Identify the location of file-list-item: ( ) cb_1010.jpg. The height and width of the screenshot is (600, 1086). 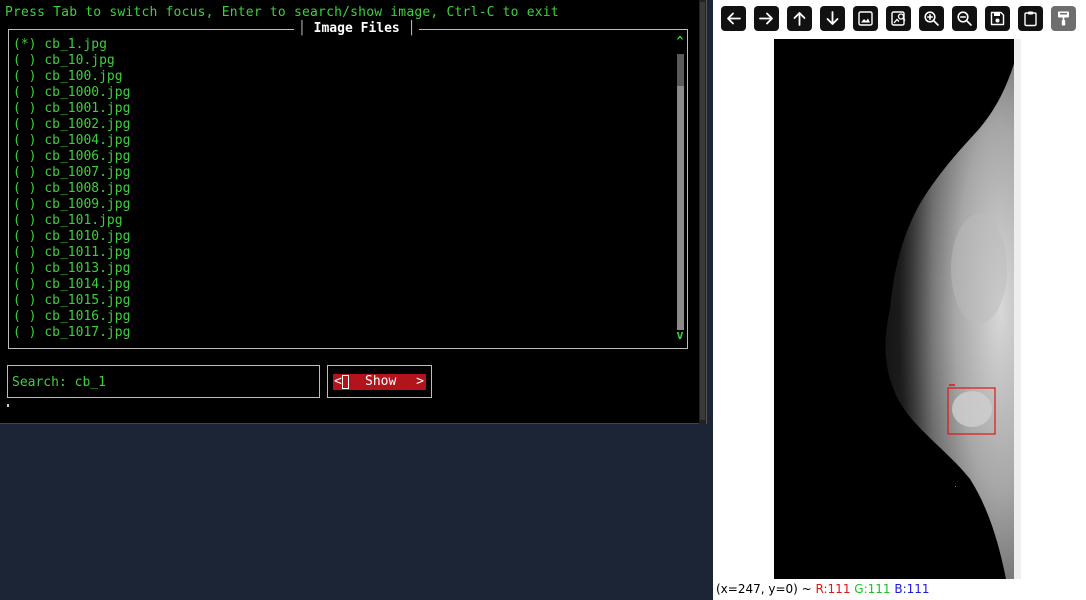
(343, 237).